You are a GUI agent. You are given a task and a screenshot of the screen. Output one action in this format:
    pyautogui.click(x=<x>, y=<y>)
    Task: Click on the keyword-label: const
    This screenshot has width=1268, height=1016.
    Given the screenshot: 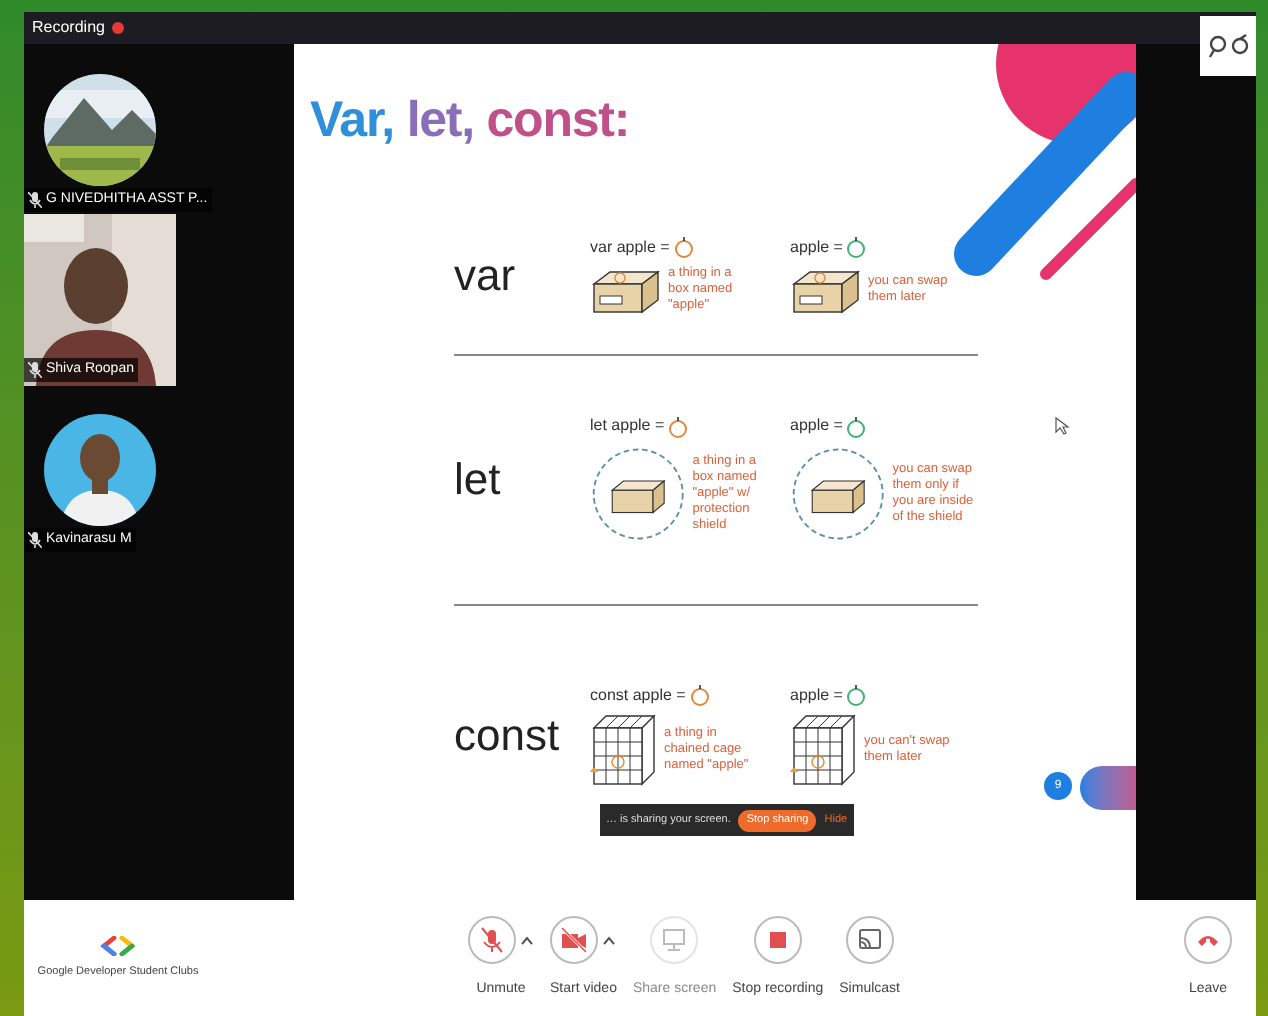 What is the action you would take?
    pyautogui.click(x=508, y=735)
    